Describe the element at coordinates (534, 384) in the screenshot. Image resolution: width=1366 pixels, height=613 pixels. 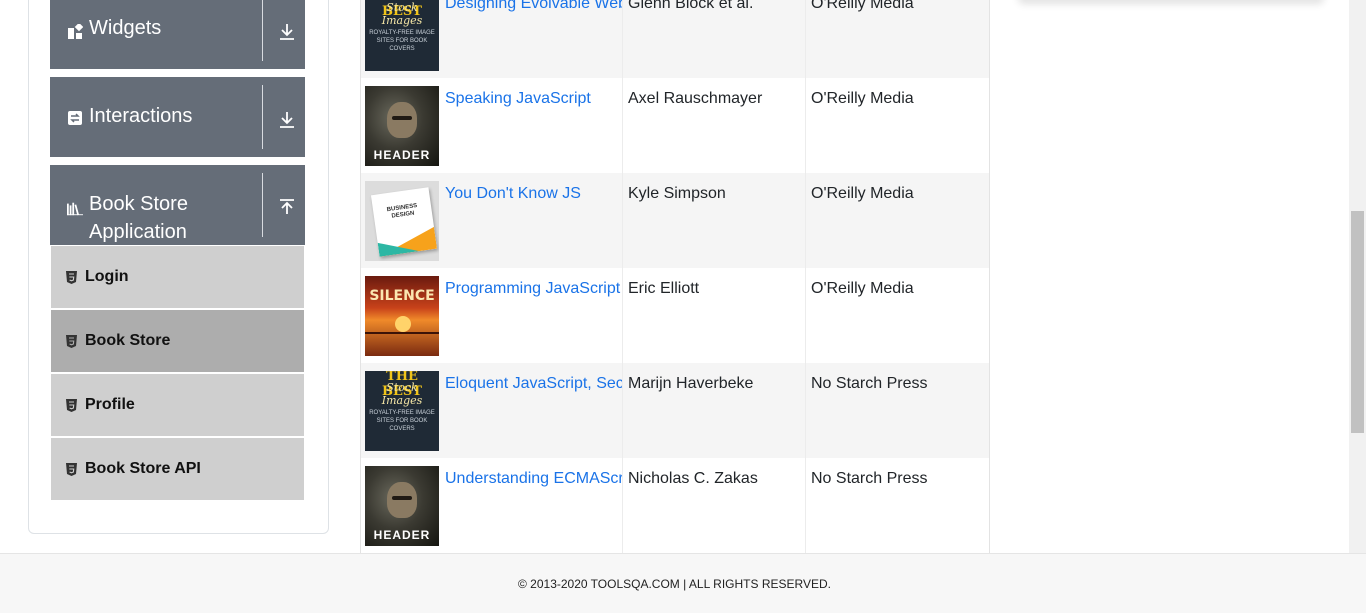
I see `book-title-link: Eloquent JavaScript, Second Edition` at that location.